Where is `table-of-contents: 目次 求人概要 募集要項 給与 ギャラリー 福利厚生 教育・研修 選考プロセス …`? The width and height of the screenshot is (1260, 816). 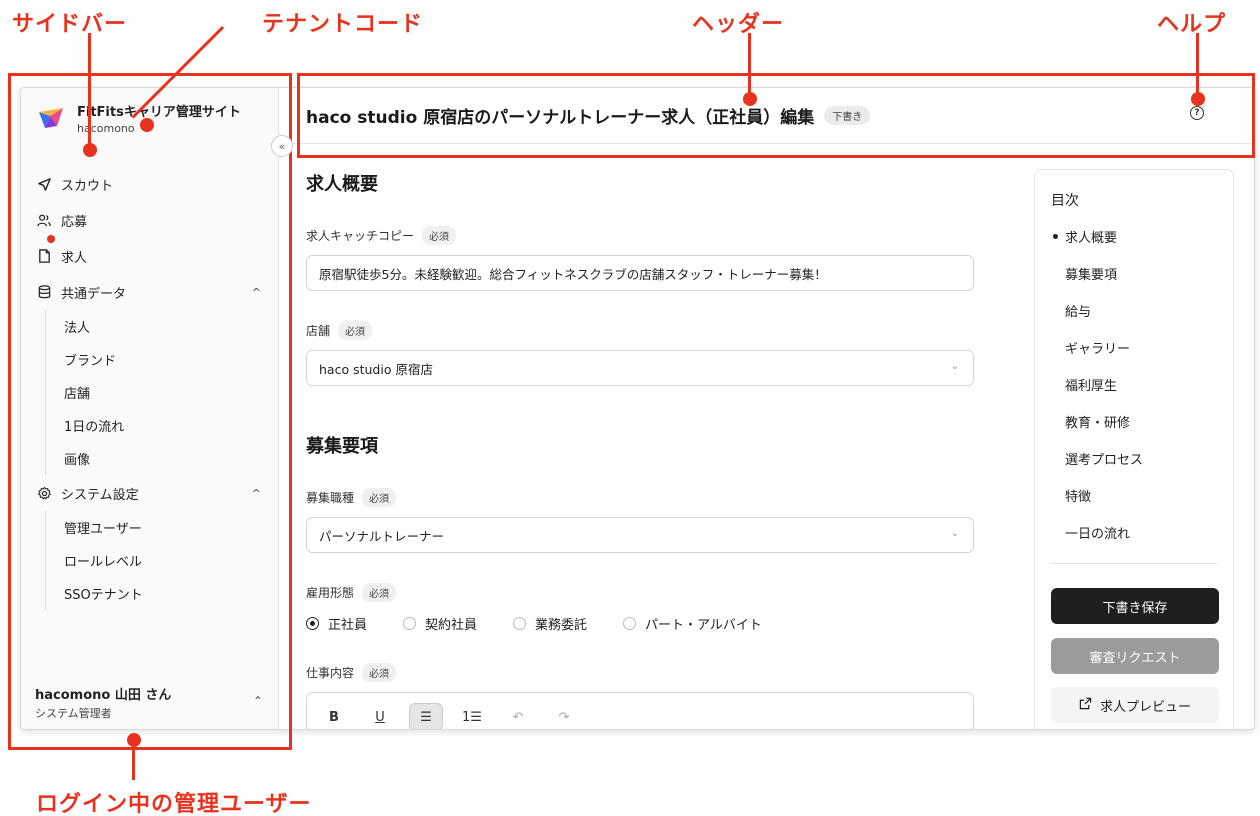
table-of-contents: 目次 求人概要 募集要項 給与 ギャラリー 福利厚生 教育・研修 選考プロセス … is located at coordinates (1134, 449).